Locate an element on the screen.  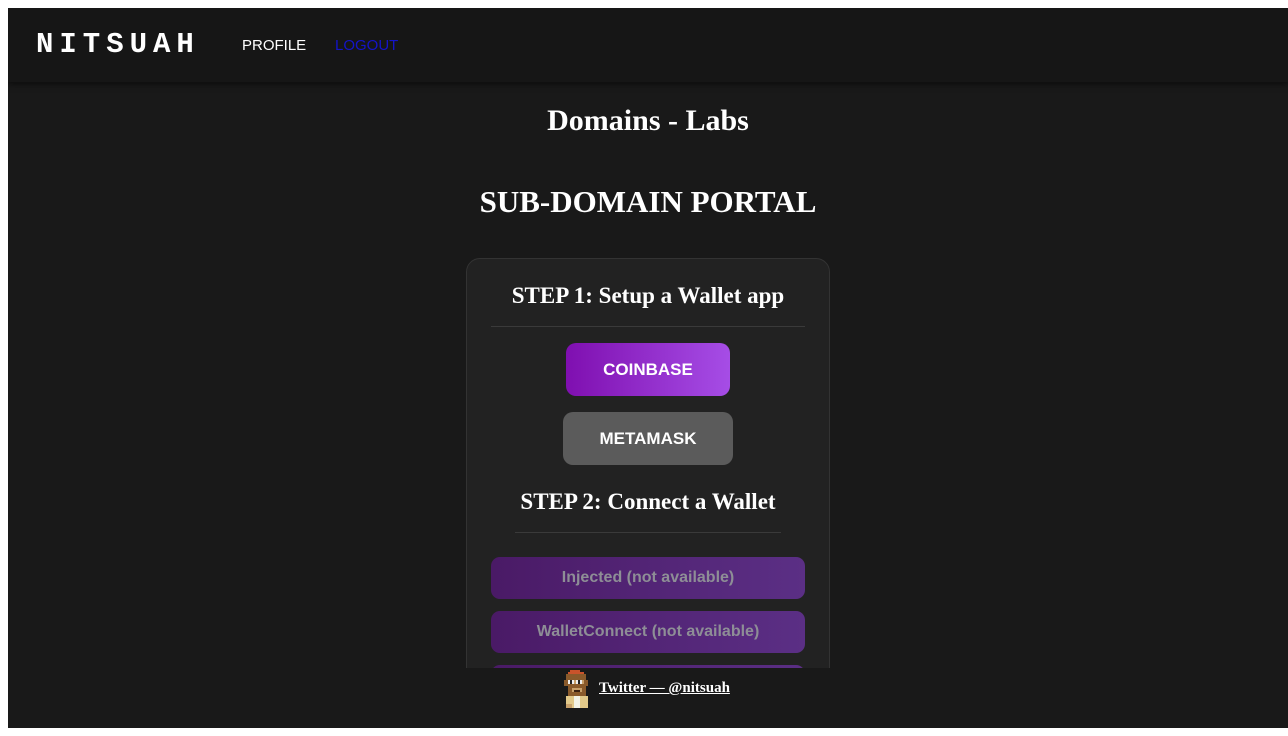
step2-divider is located at coordinates (648, 532).